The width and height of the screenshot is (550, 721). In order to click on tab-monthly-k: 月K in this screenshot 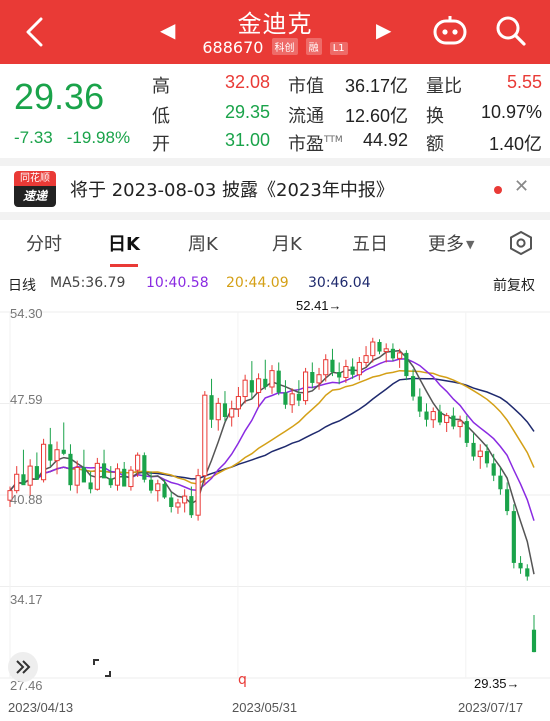, I will do `click(287, 243)`.